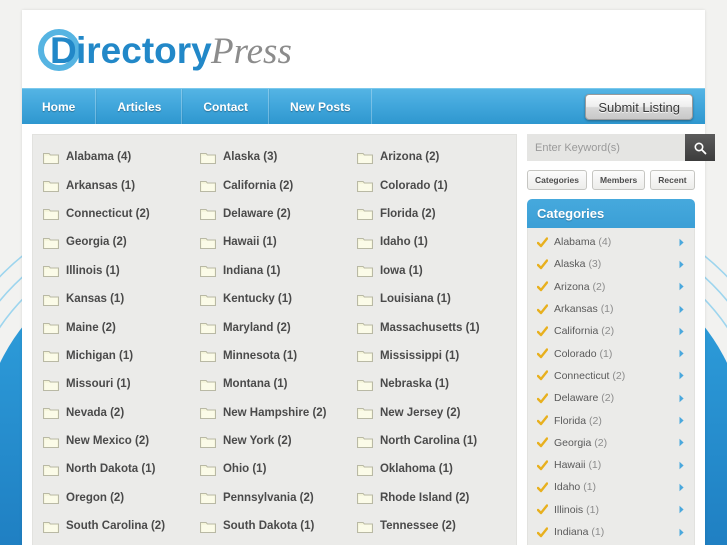 Image resolution: width=727 pixels, height=545 pixels. I want to click on search-button, so click(700, 147).